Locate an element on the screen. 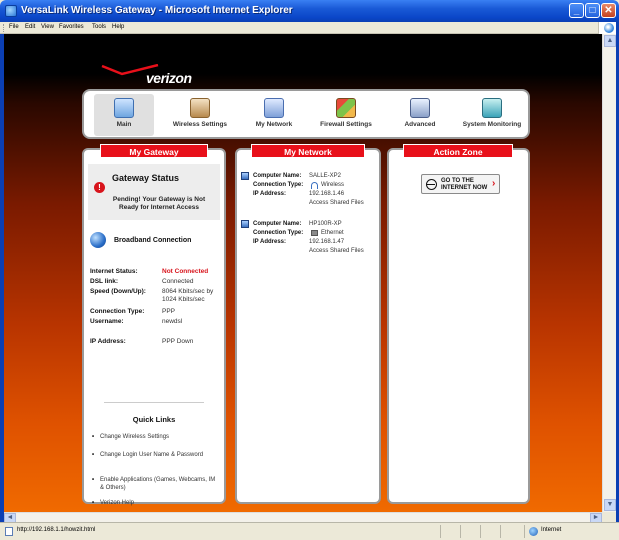 The width and height of the screenshot is (619, 540). ip-address-value: 192.168.1.47 is located at coordinates (327, 242).